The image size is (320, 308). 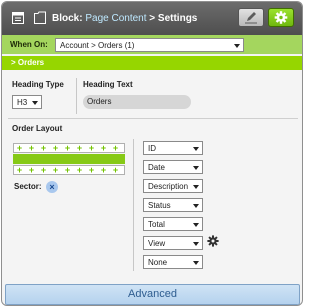 I want to click on breadcrumb-text: > Orders, so click(x=28, y=62).